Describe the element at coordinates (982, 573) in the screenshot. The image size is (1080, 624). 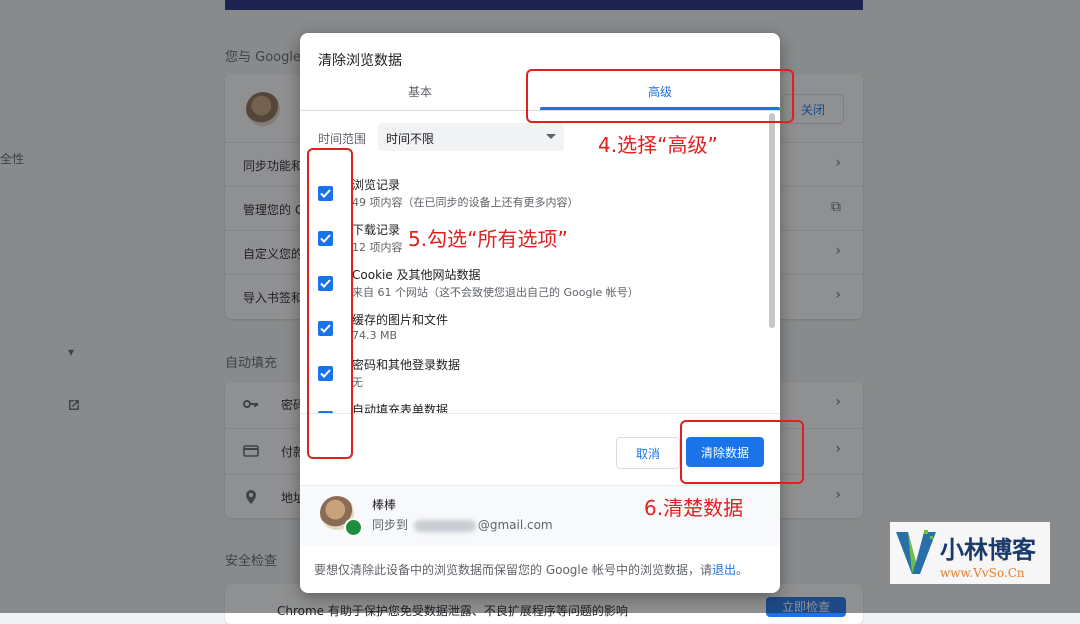
I see `watermark-url: www.VvSo.Cn` at that location.